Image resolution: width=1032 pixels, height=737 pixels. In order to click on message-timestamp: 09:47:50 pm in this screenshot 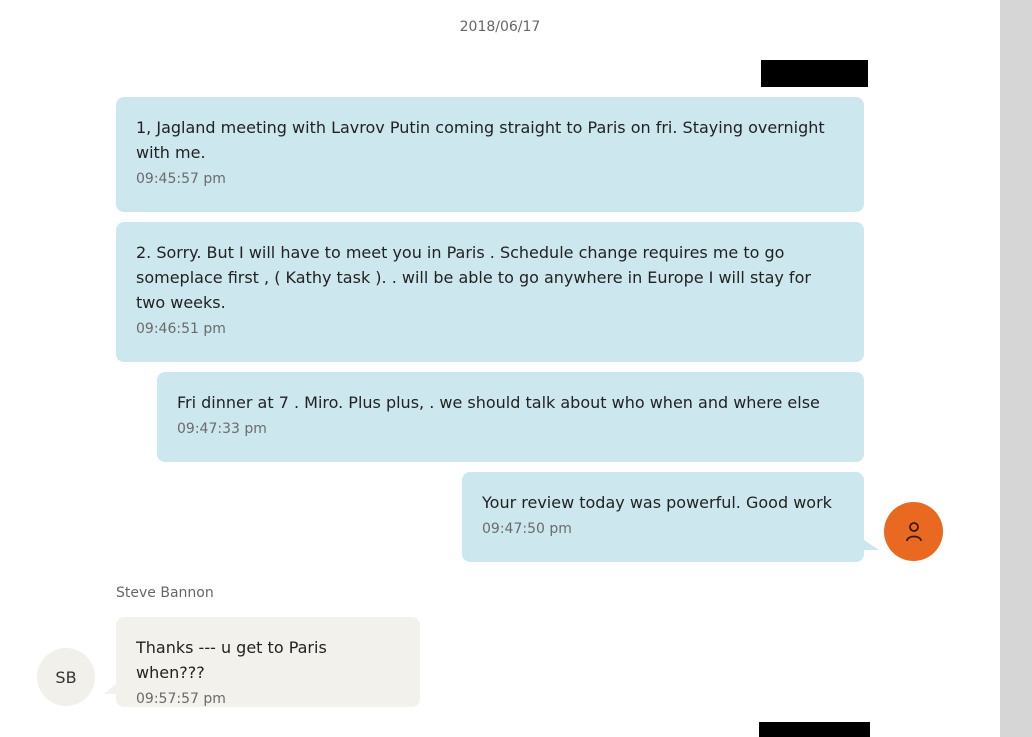, I will do `click(527, 529)`.